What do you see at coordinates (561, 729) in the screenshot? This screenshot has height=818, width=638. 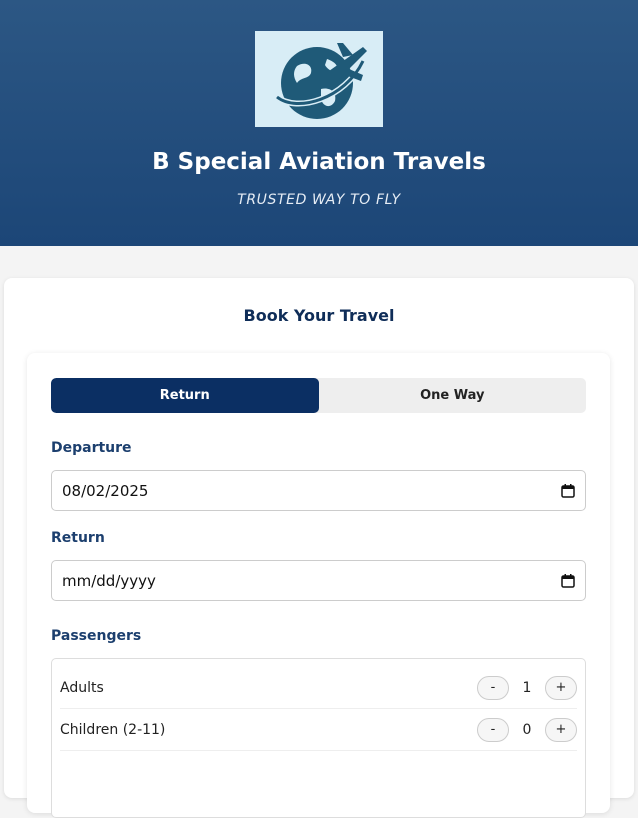 I see `children-increment-button: +` at bounding box center [561, 729].